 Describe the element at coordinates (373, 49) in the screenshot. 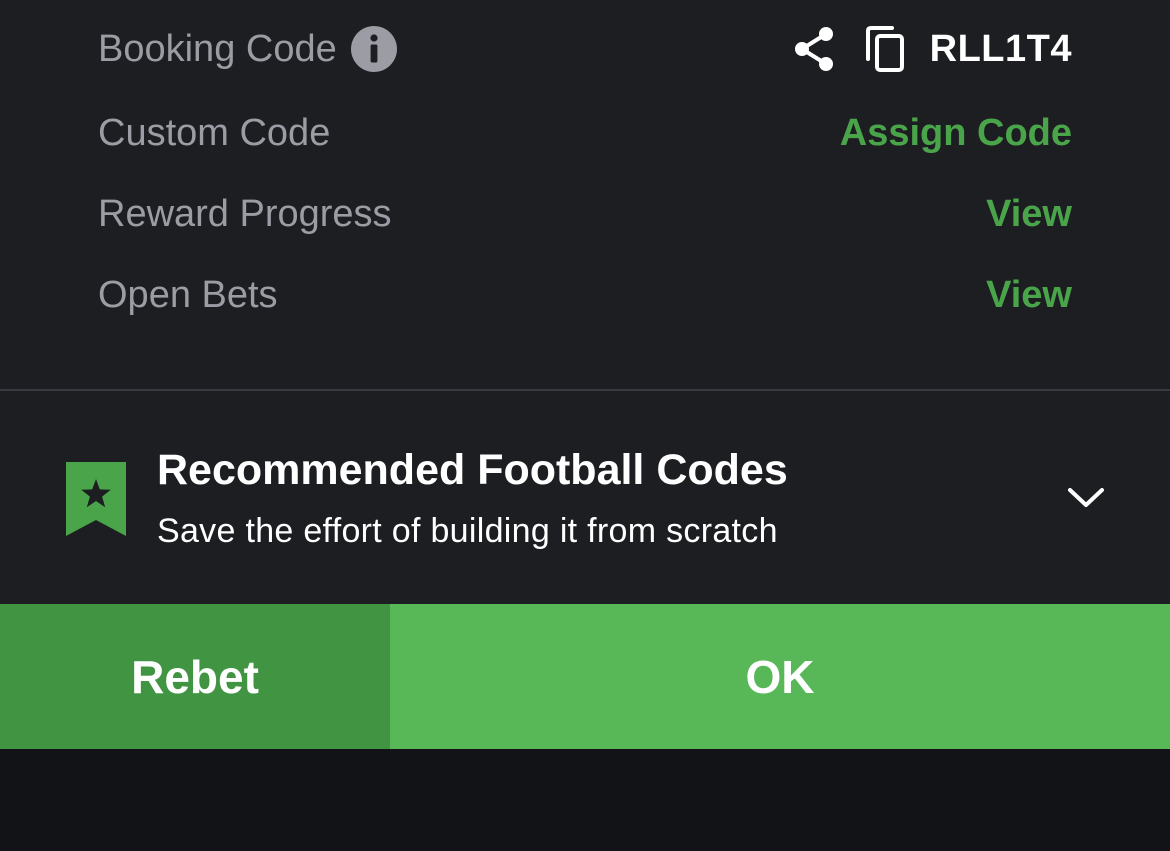

I see `info-icon` at that location.